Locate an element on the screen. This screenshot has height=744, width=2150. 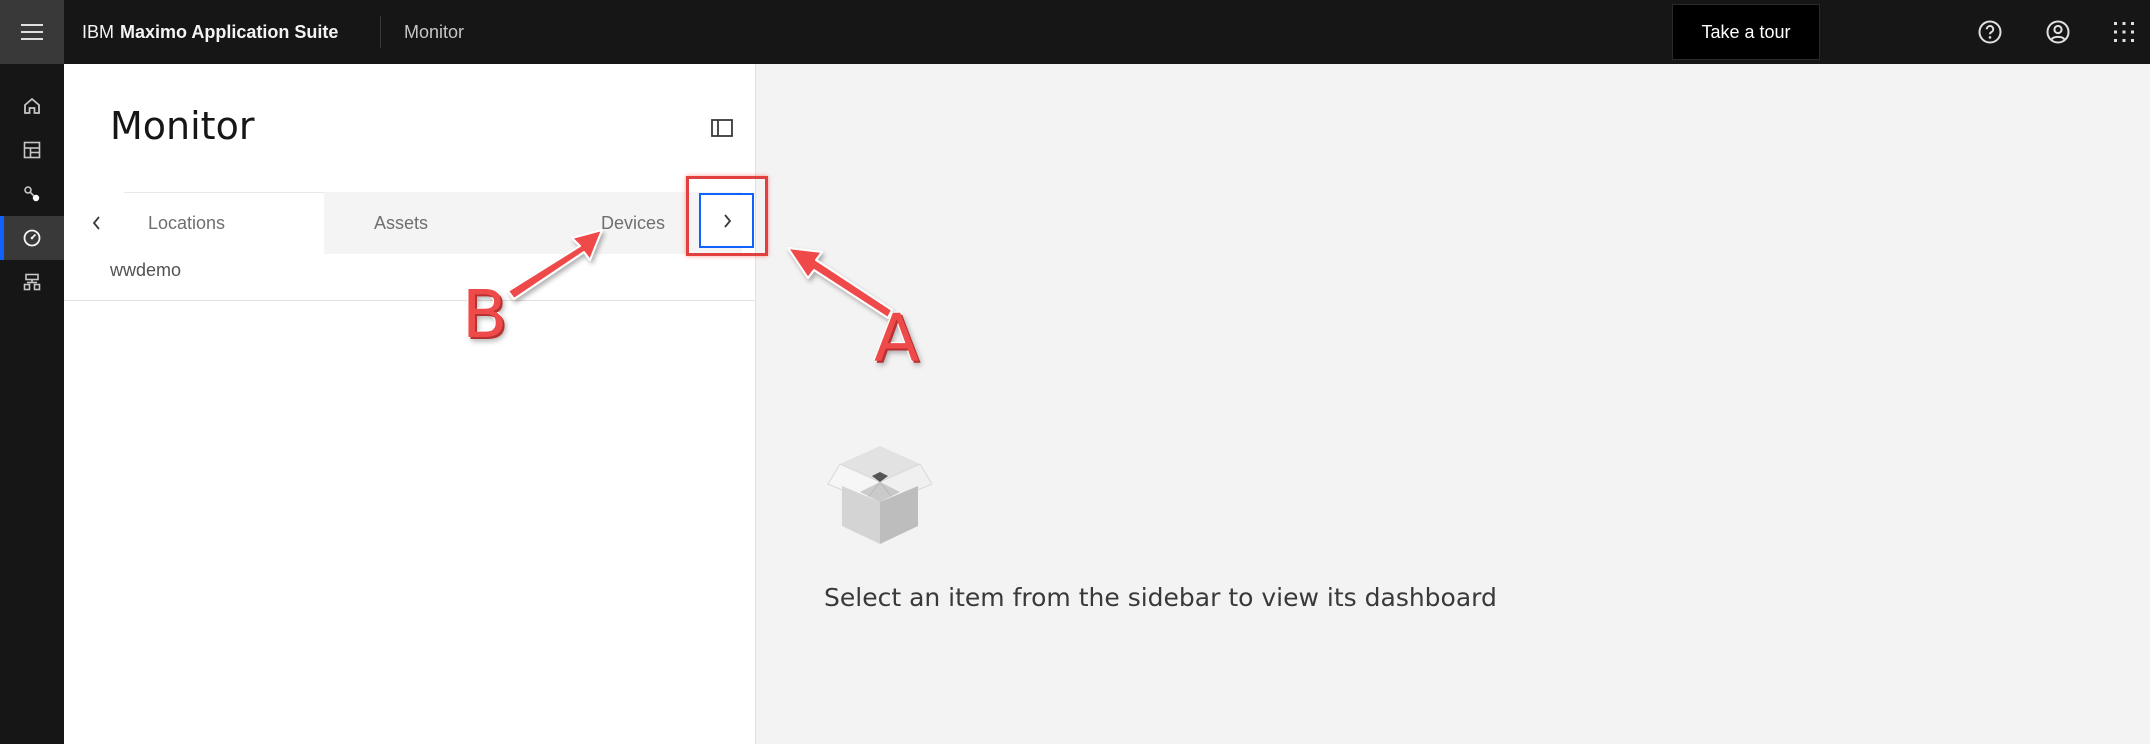
rail-item-setup is located at coordinates (32, 194).